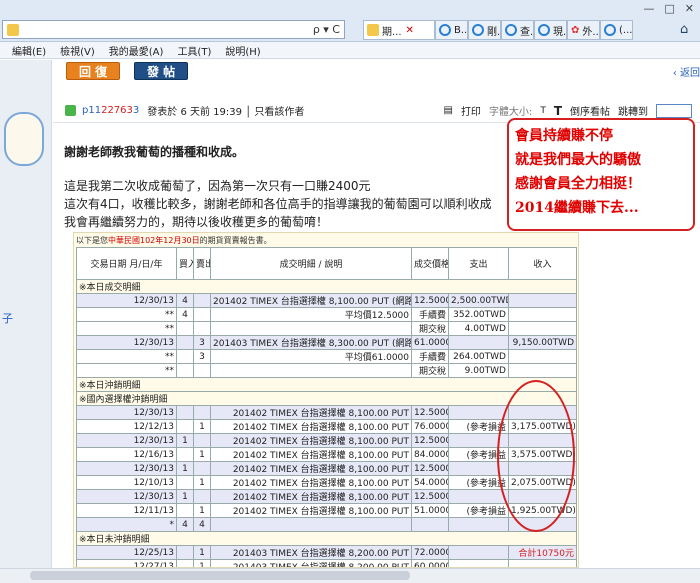 This screenshot has width=700, height=583. What do you see at coordinates (689, 8) in the screenshot?
I see `close-window-icon: ✕` at bounding box center [689, 8].